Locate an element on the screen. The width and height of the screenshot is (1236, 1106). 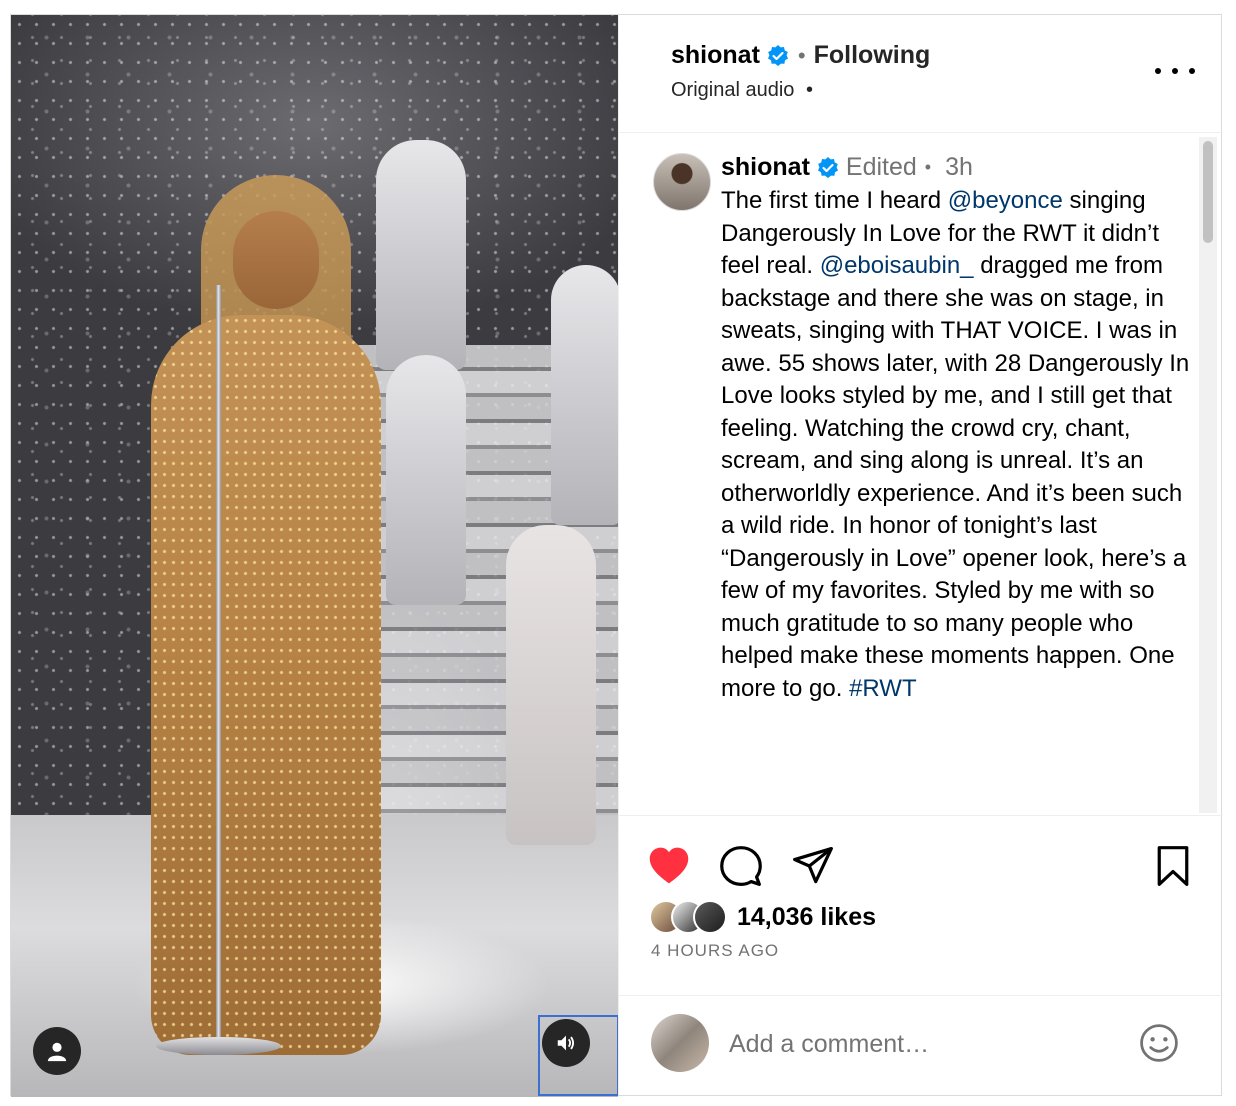
post-actions: 14,036 likes 4 HOURS AGO is located at coordinates (921, 890).